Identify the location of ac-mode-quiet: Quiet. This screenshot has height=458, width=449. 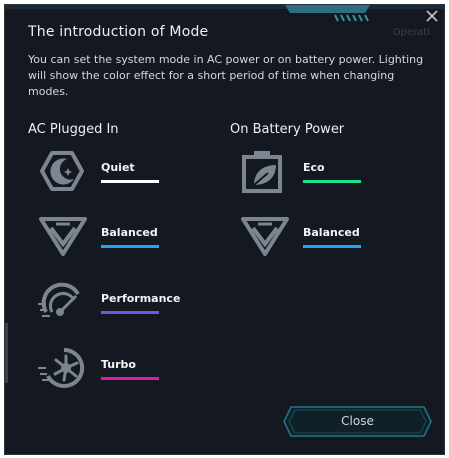
(128, 174).